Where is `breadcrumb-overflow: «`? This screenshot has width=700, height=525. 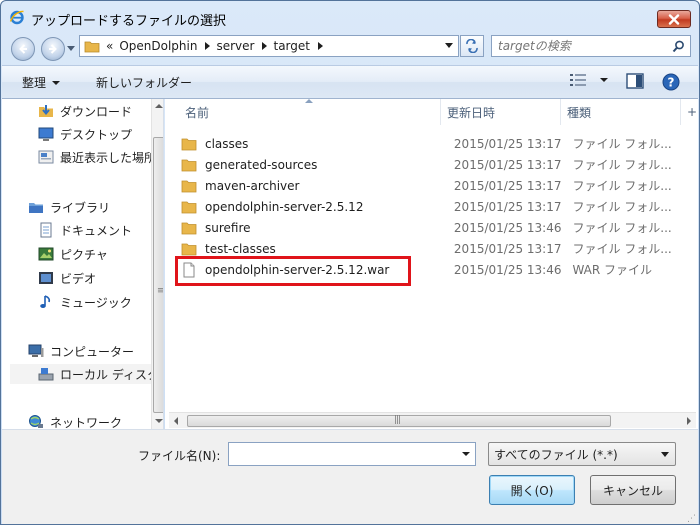
breadcrumb-overflow: « is located at coordinates (109, 46).